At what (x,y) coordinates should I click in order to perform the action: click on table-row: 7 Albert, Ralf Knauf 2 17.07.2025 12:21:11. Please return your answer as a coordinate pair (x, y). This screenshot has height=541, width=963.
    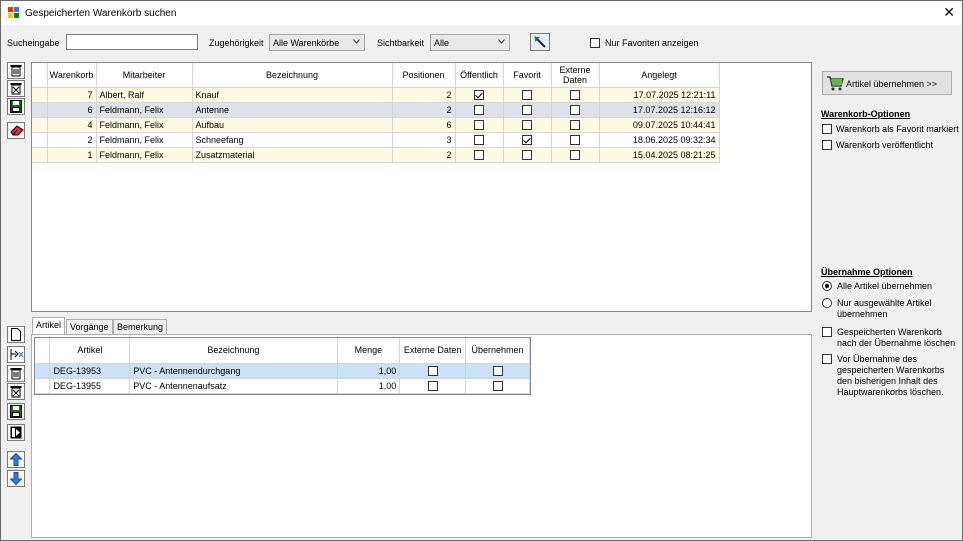
    Looking at the image, I should click on (376, 95).